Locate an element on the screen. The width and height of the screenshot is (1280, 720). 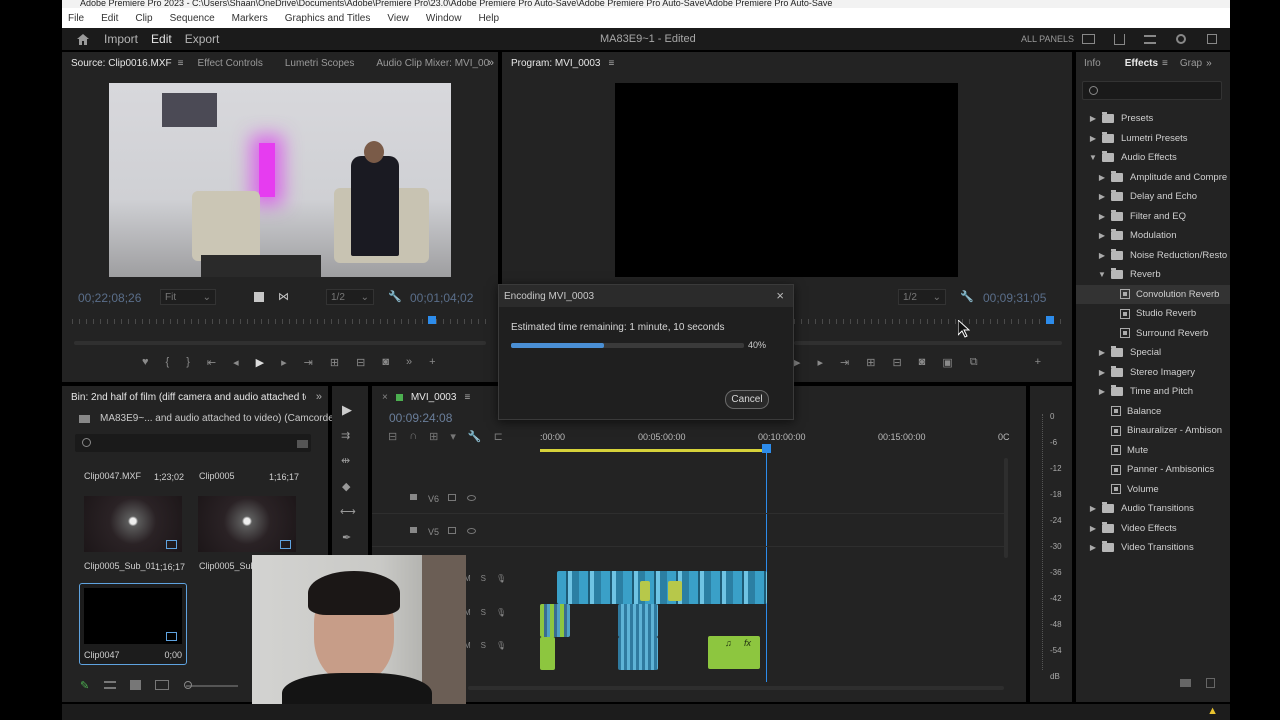
timeline-playhead is located at coordinates (766, 563).